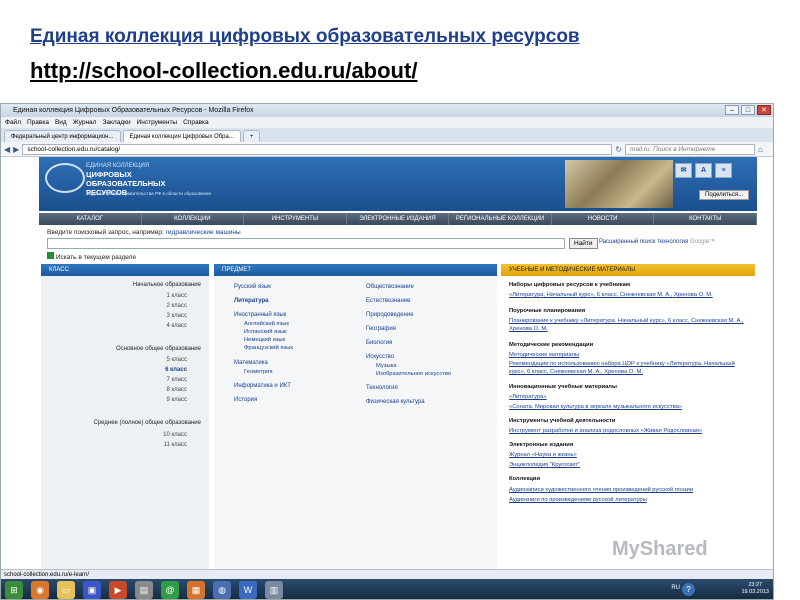 The width and height of the screenshot is (800, 600). I want to click on minimize-icon: –, so click(732, 110).